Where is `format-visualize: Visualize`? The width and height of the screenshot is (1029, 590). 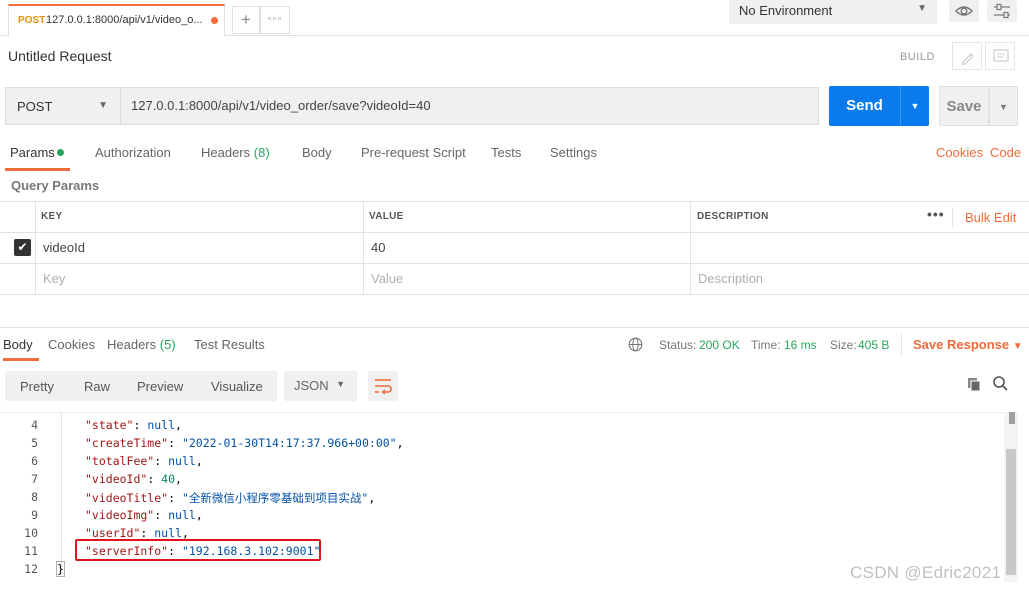
format-visualize: Visualize is located at coordinates (237, 386).